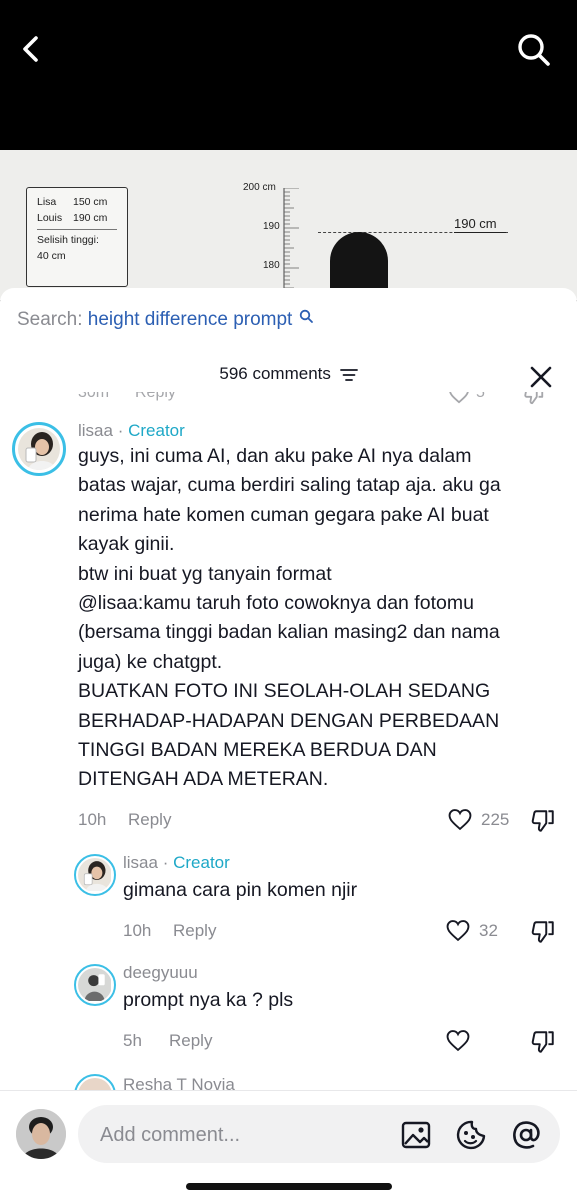  What do you see at coordinates (47, 202) in the screenshot?
I see `info-name: Lisa` at bounding box center [47, 202].